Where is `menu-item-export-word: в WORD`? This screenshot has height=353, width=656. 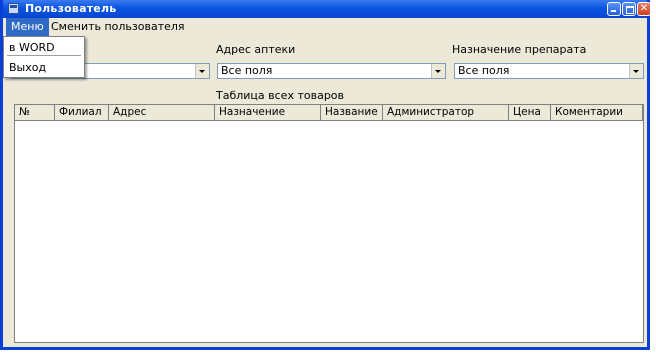 menu-item-export-word: в WORD is located at coordinates (32, 47).